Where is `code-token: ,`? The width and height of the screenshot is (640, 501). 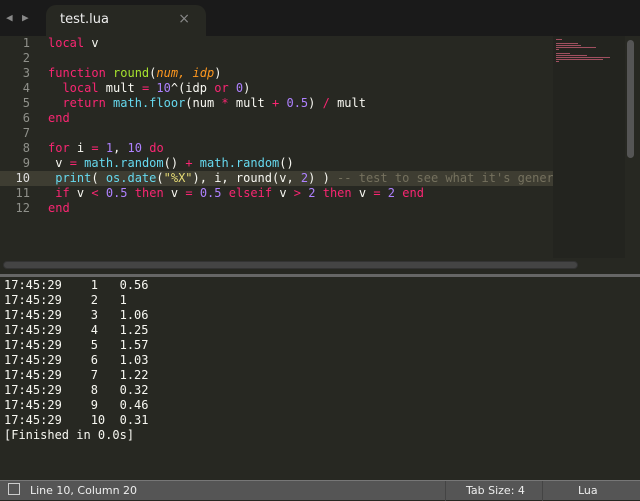 code-token: , is located at coordinates (120, 148).